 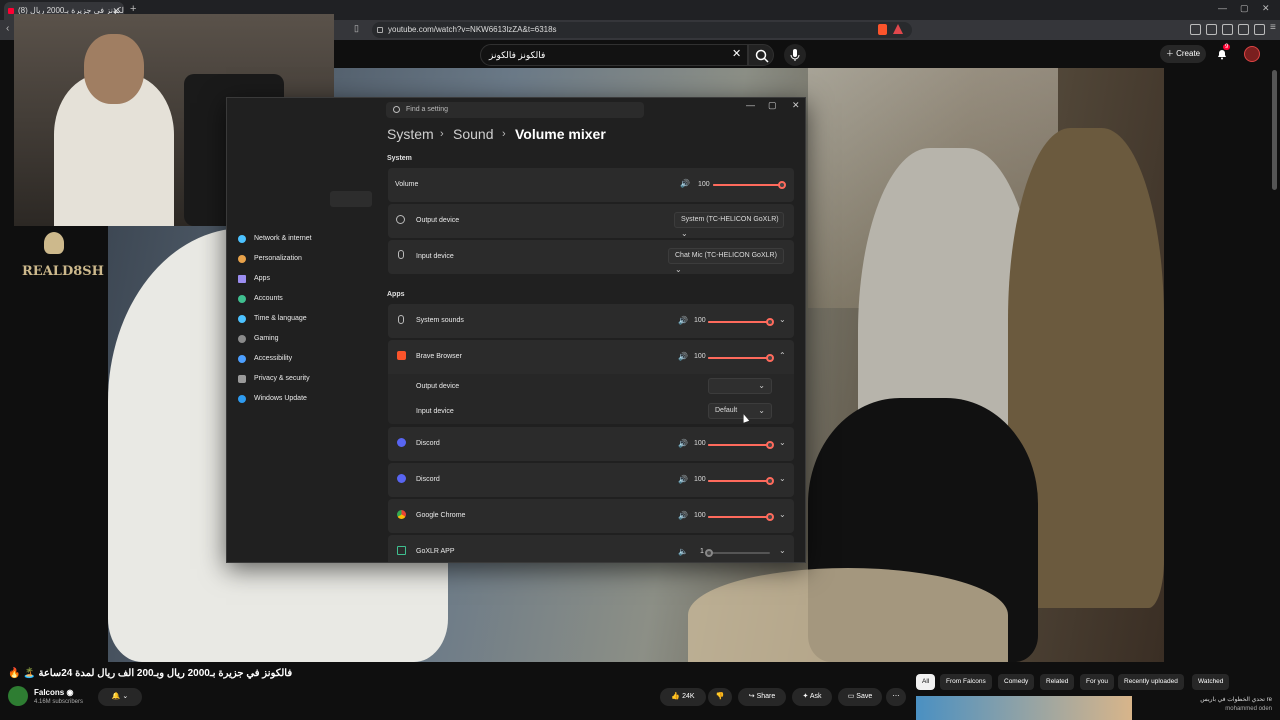 What do you see at coordinates (49, 692) in the screenshot?
I see `channel-name-text: Falcons` at bounding box center [49, 692].